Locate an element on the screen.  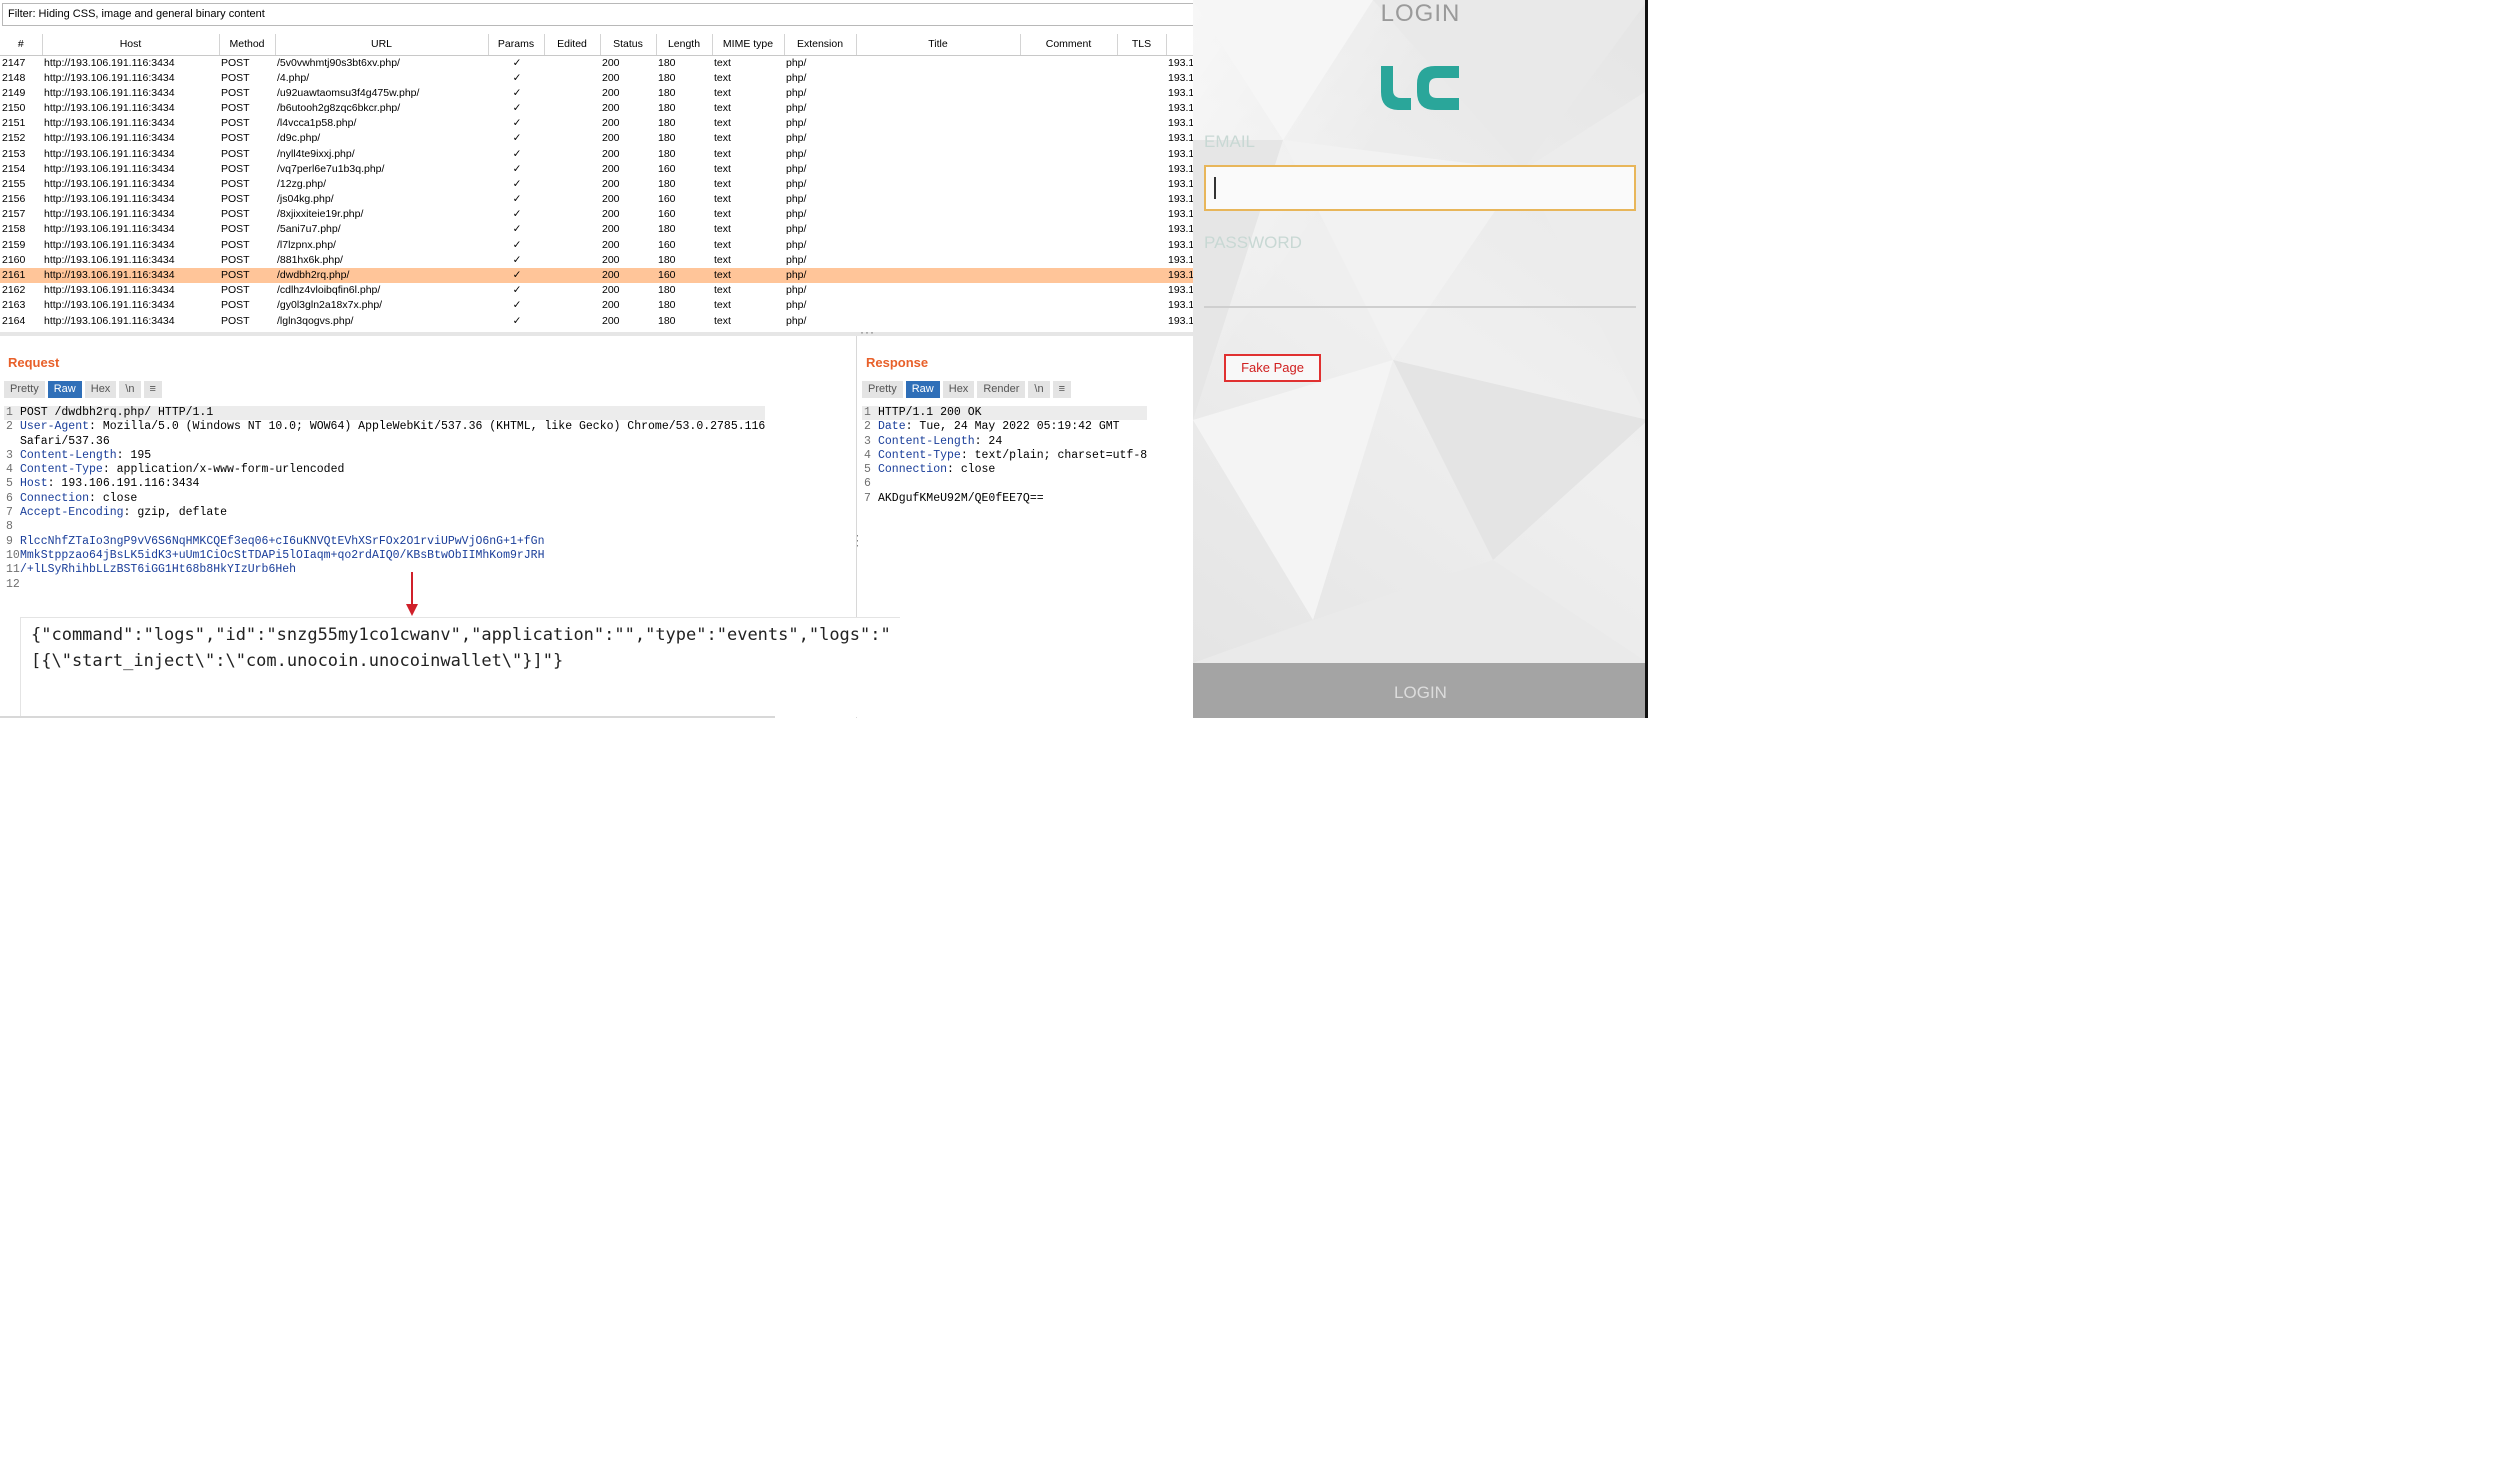
cell-url: /lgln3qogvs.php/ is located at coordinates (315, 320).